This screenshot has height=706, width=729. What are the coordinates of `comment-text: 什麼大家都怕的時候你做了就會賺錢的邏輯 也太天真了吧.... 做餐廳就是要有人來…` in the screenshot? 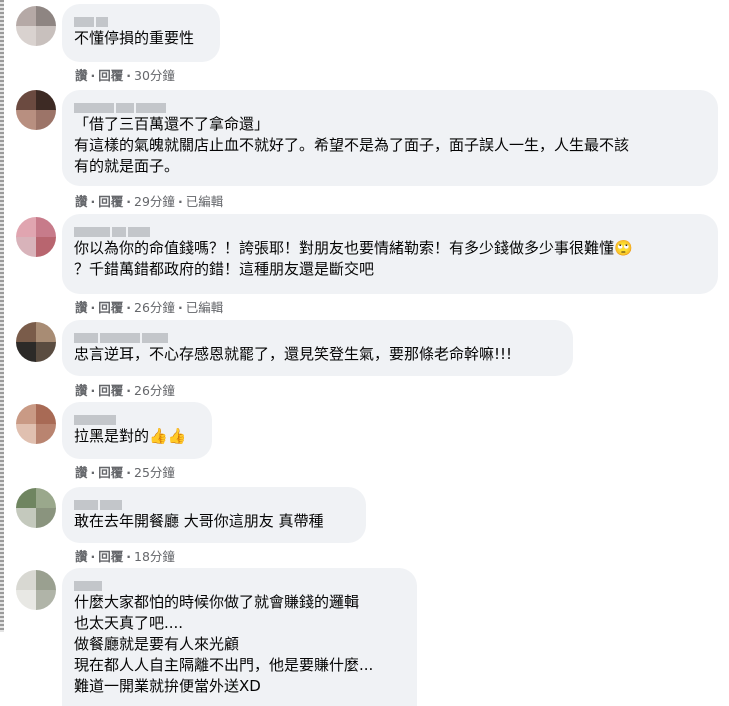 It's located at (224, 644).